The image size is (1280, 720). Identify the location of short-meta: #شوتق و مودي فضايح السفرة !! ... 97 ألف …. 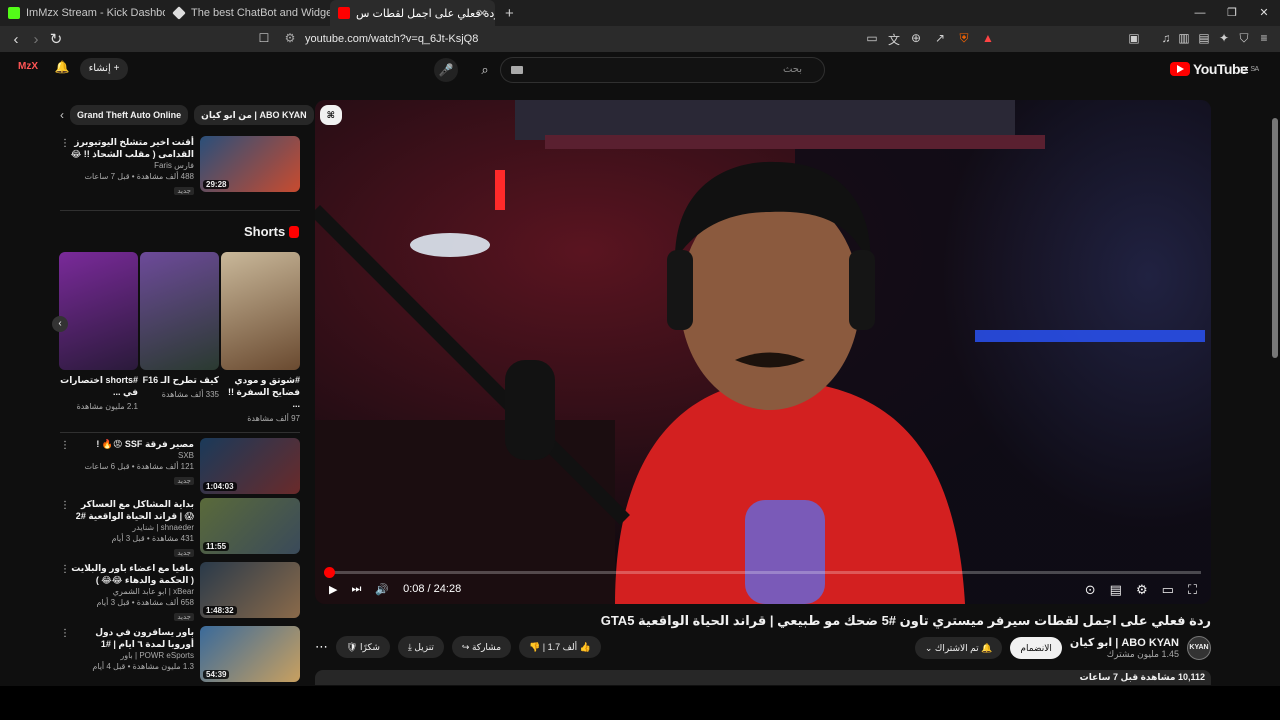
(260, 399).